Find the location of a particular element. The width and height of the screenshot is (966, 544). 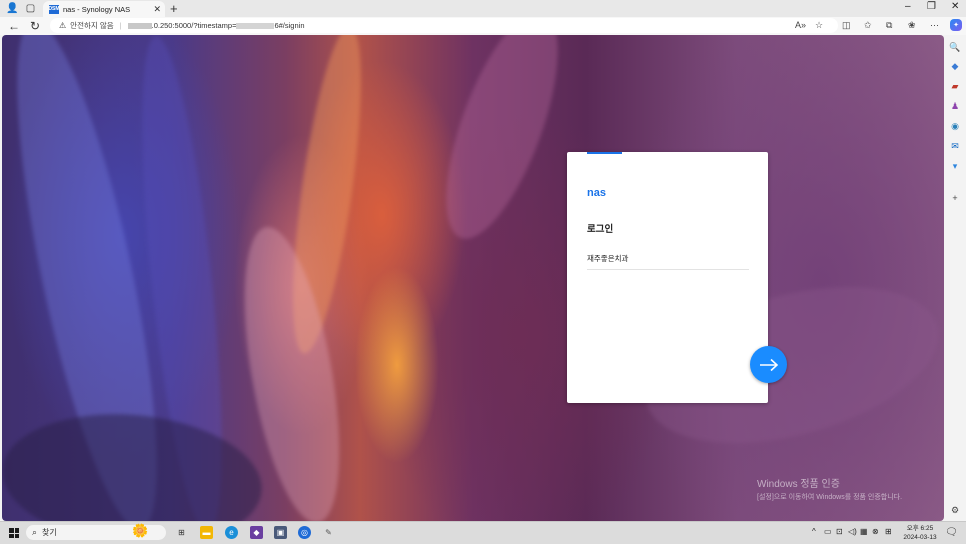

clock-date: 2024-03-13 is located at coordinates (920, 537).